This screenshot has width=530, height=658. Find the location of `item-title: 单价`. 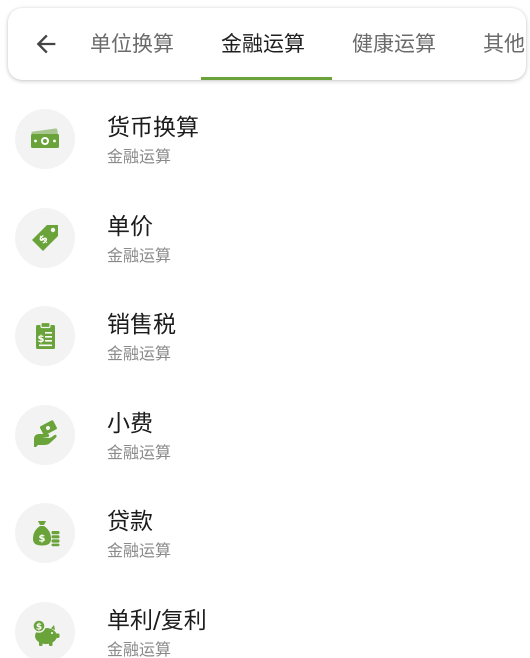

item-title: 单价 is located at coordinates (130, 226).